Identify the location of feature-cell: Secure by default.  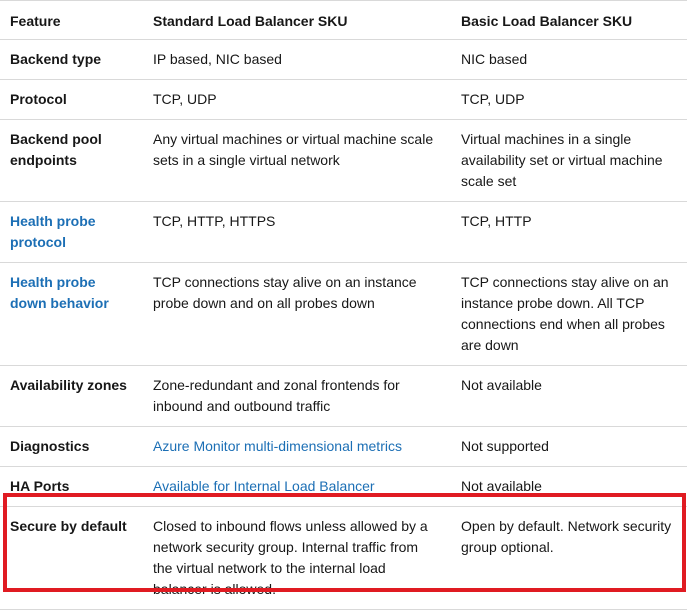
(71, 558).